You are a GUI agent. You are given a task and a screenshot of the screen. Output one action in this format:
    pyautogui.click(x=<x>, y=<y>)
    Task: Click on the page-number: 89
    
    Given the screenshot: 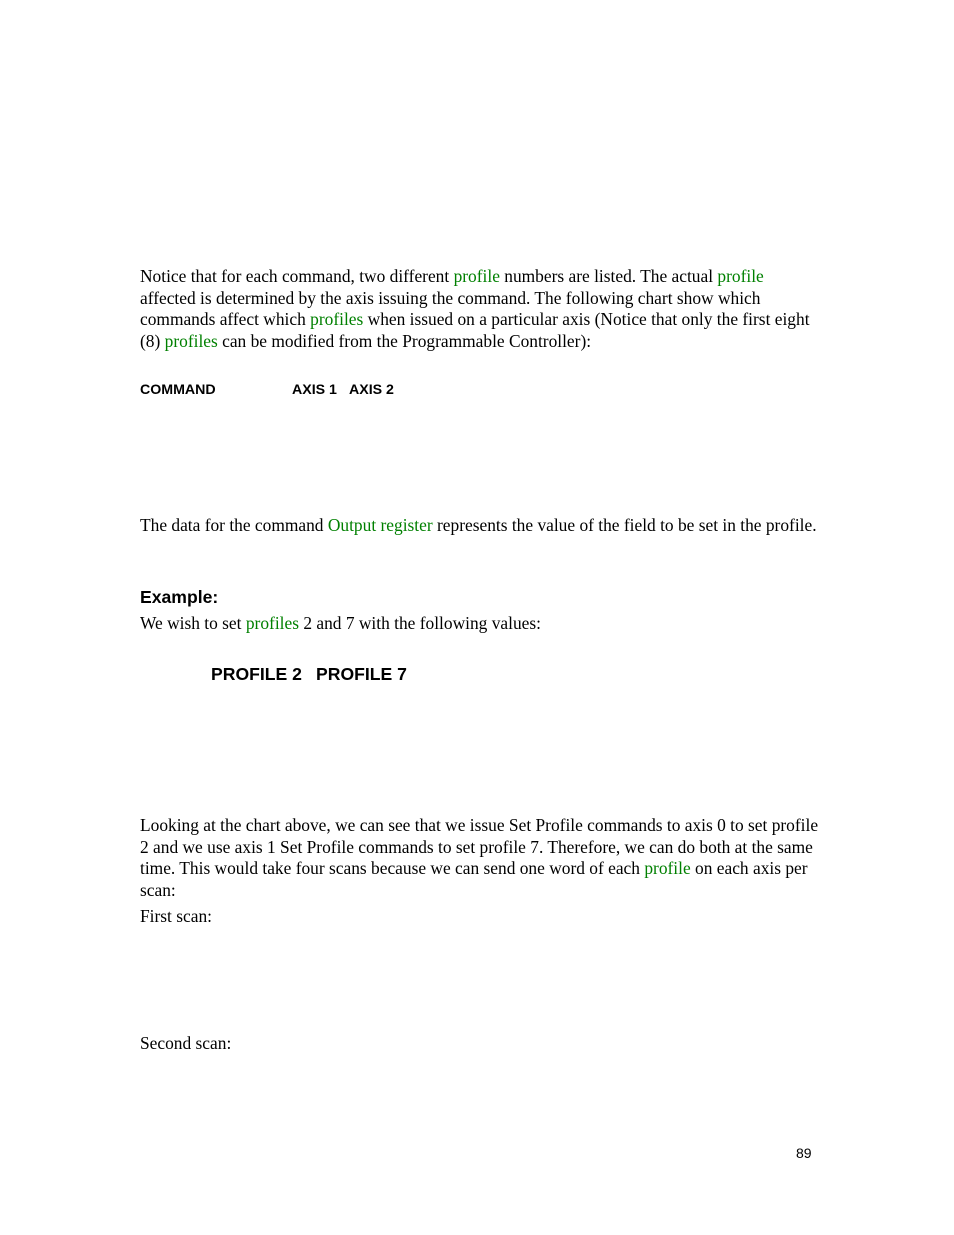 What is the action you would take?
    pyautogui.click(x=804, y=1153)
    